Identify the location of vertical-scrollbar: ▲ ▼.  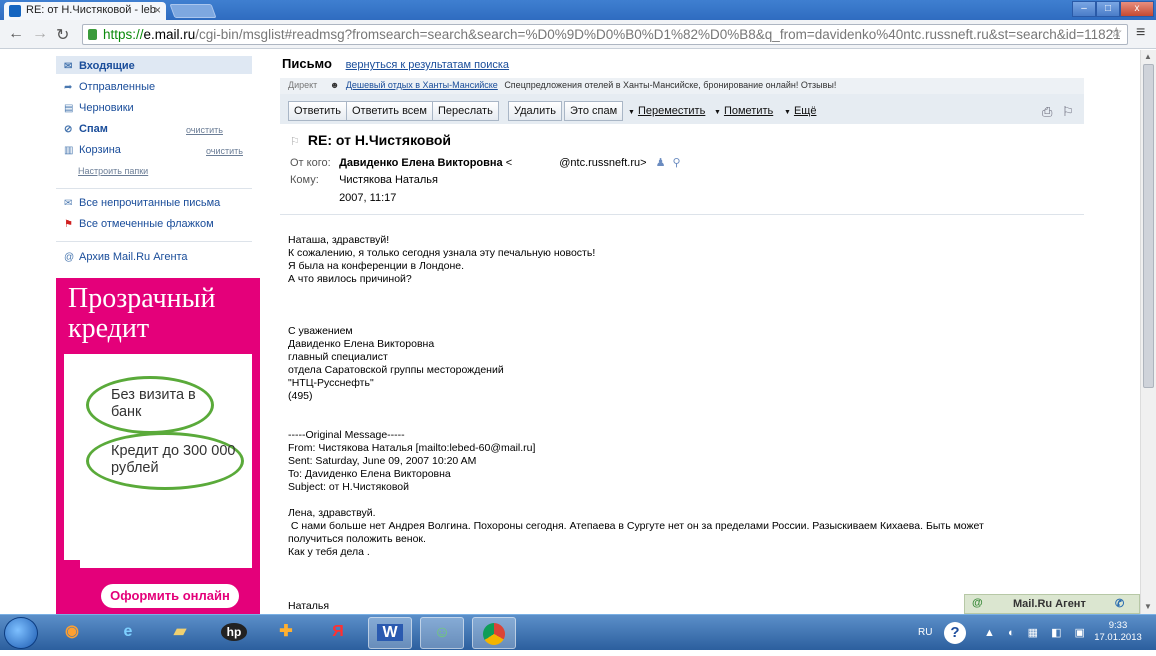
(1148, 332).